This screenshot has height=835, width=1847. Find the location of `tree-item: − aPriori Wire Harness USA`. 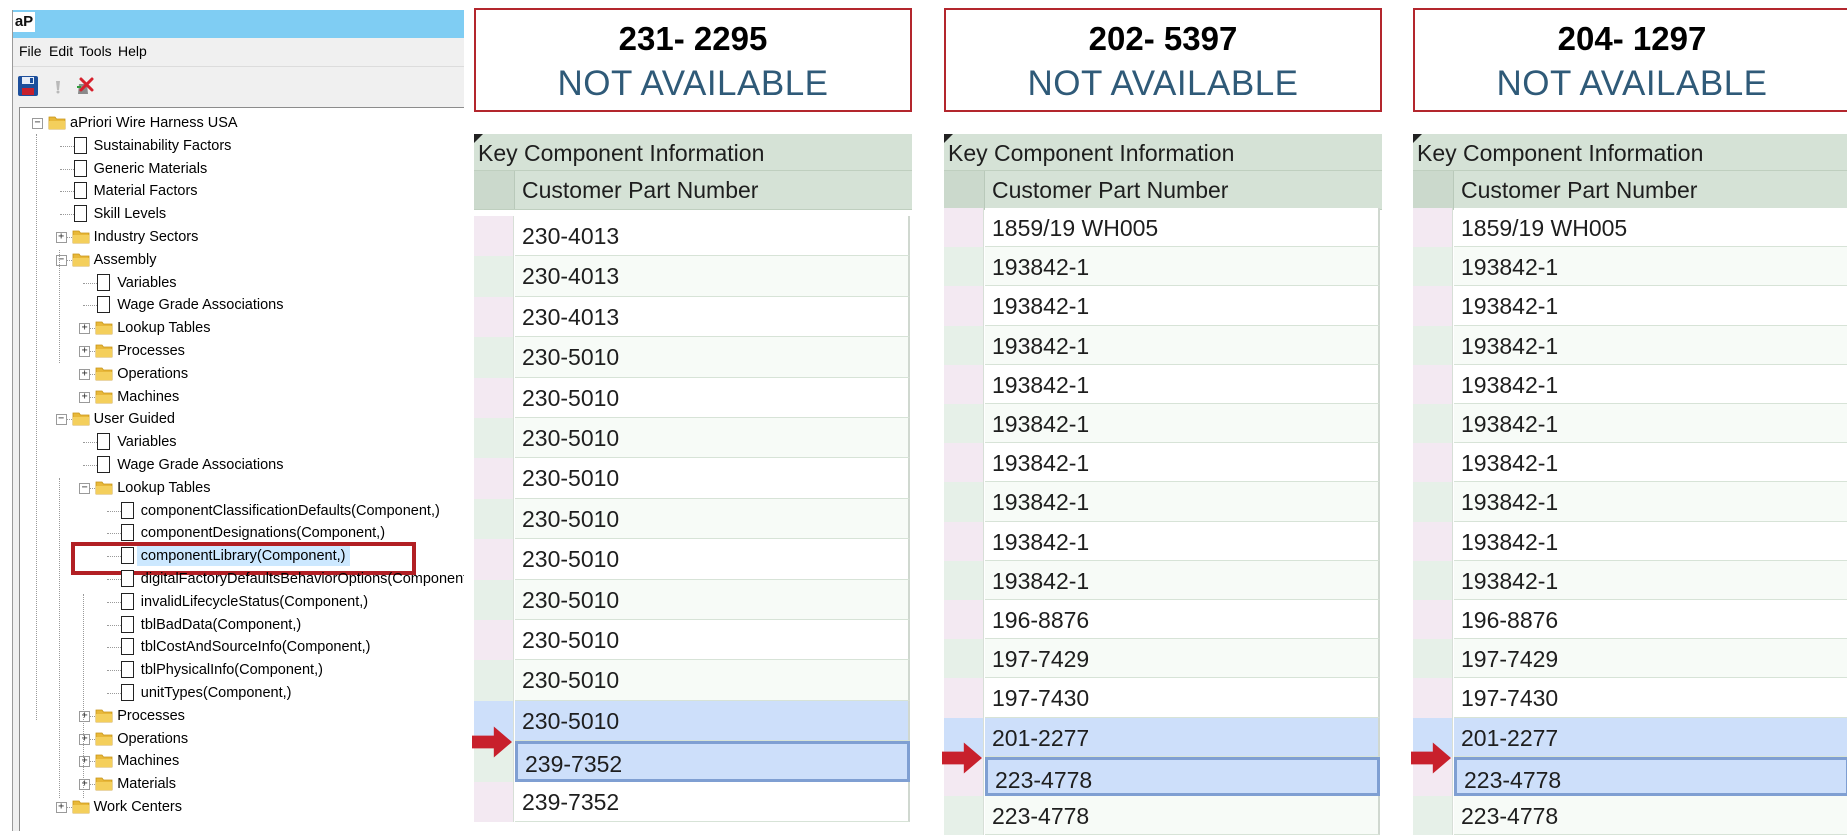

tree-item: − aPriori Wire Harness USA is located at coordinates (240, 123).